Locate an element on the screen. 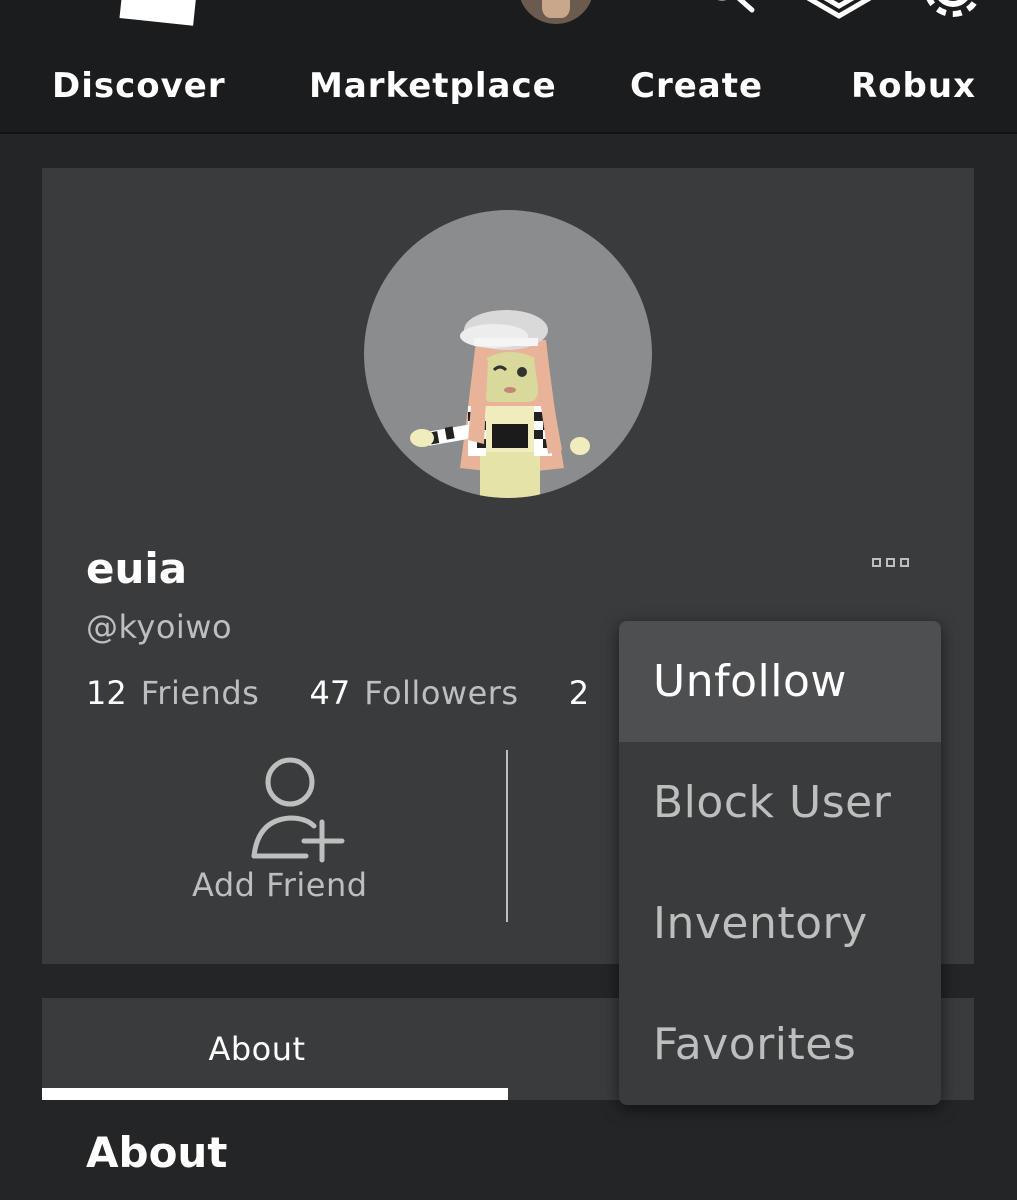  main-nav: Discover Marketplace Create Robux is located at coordinates (508, 91).